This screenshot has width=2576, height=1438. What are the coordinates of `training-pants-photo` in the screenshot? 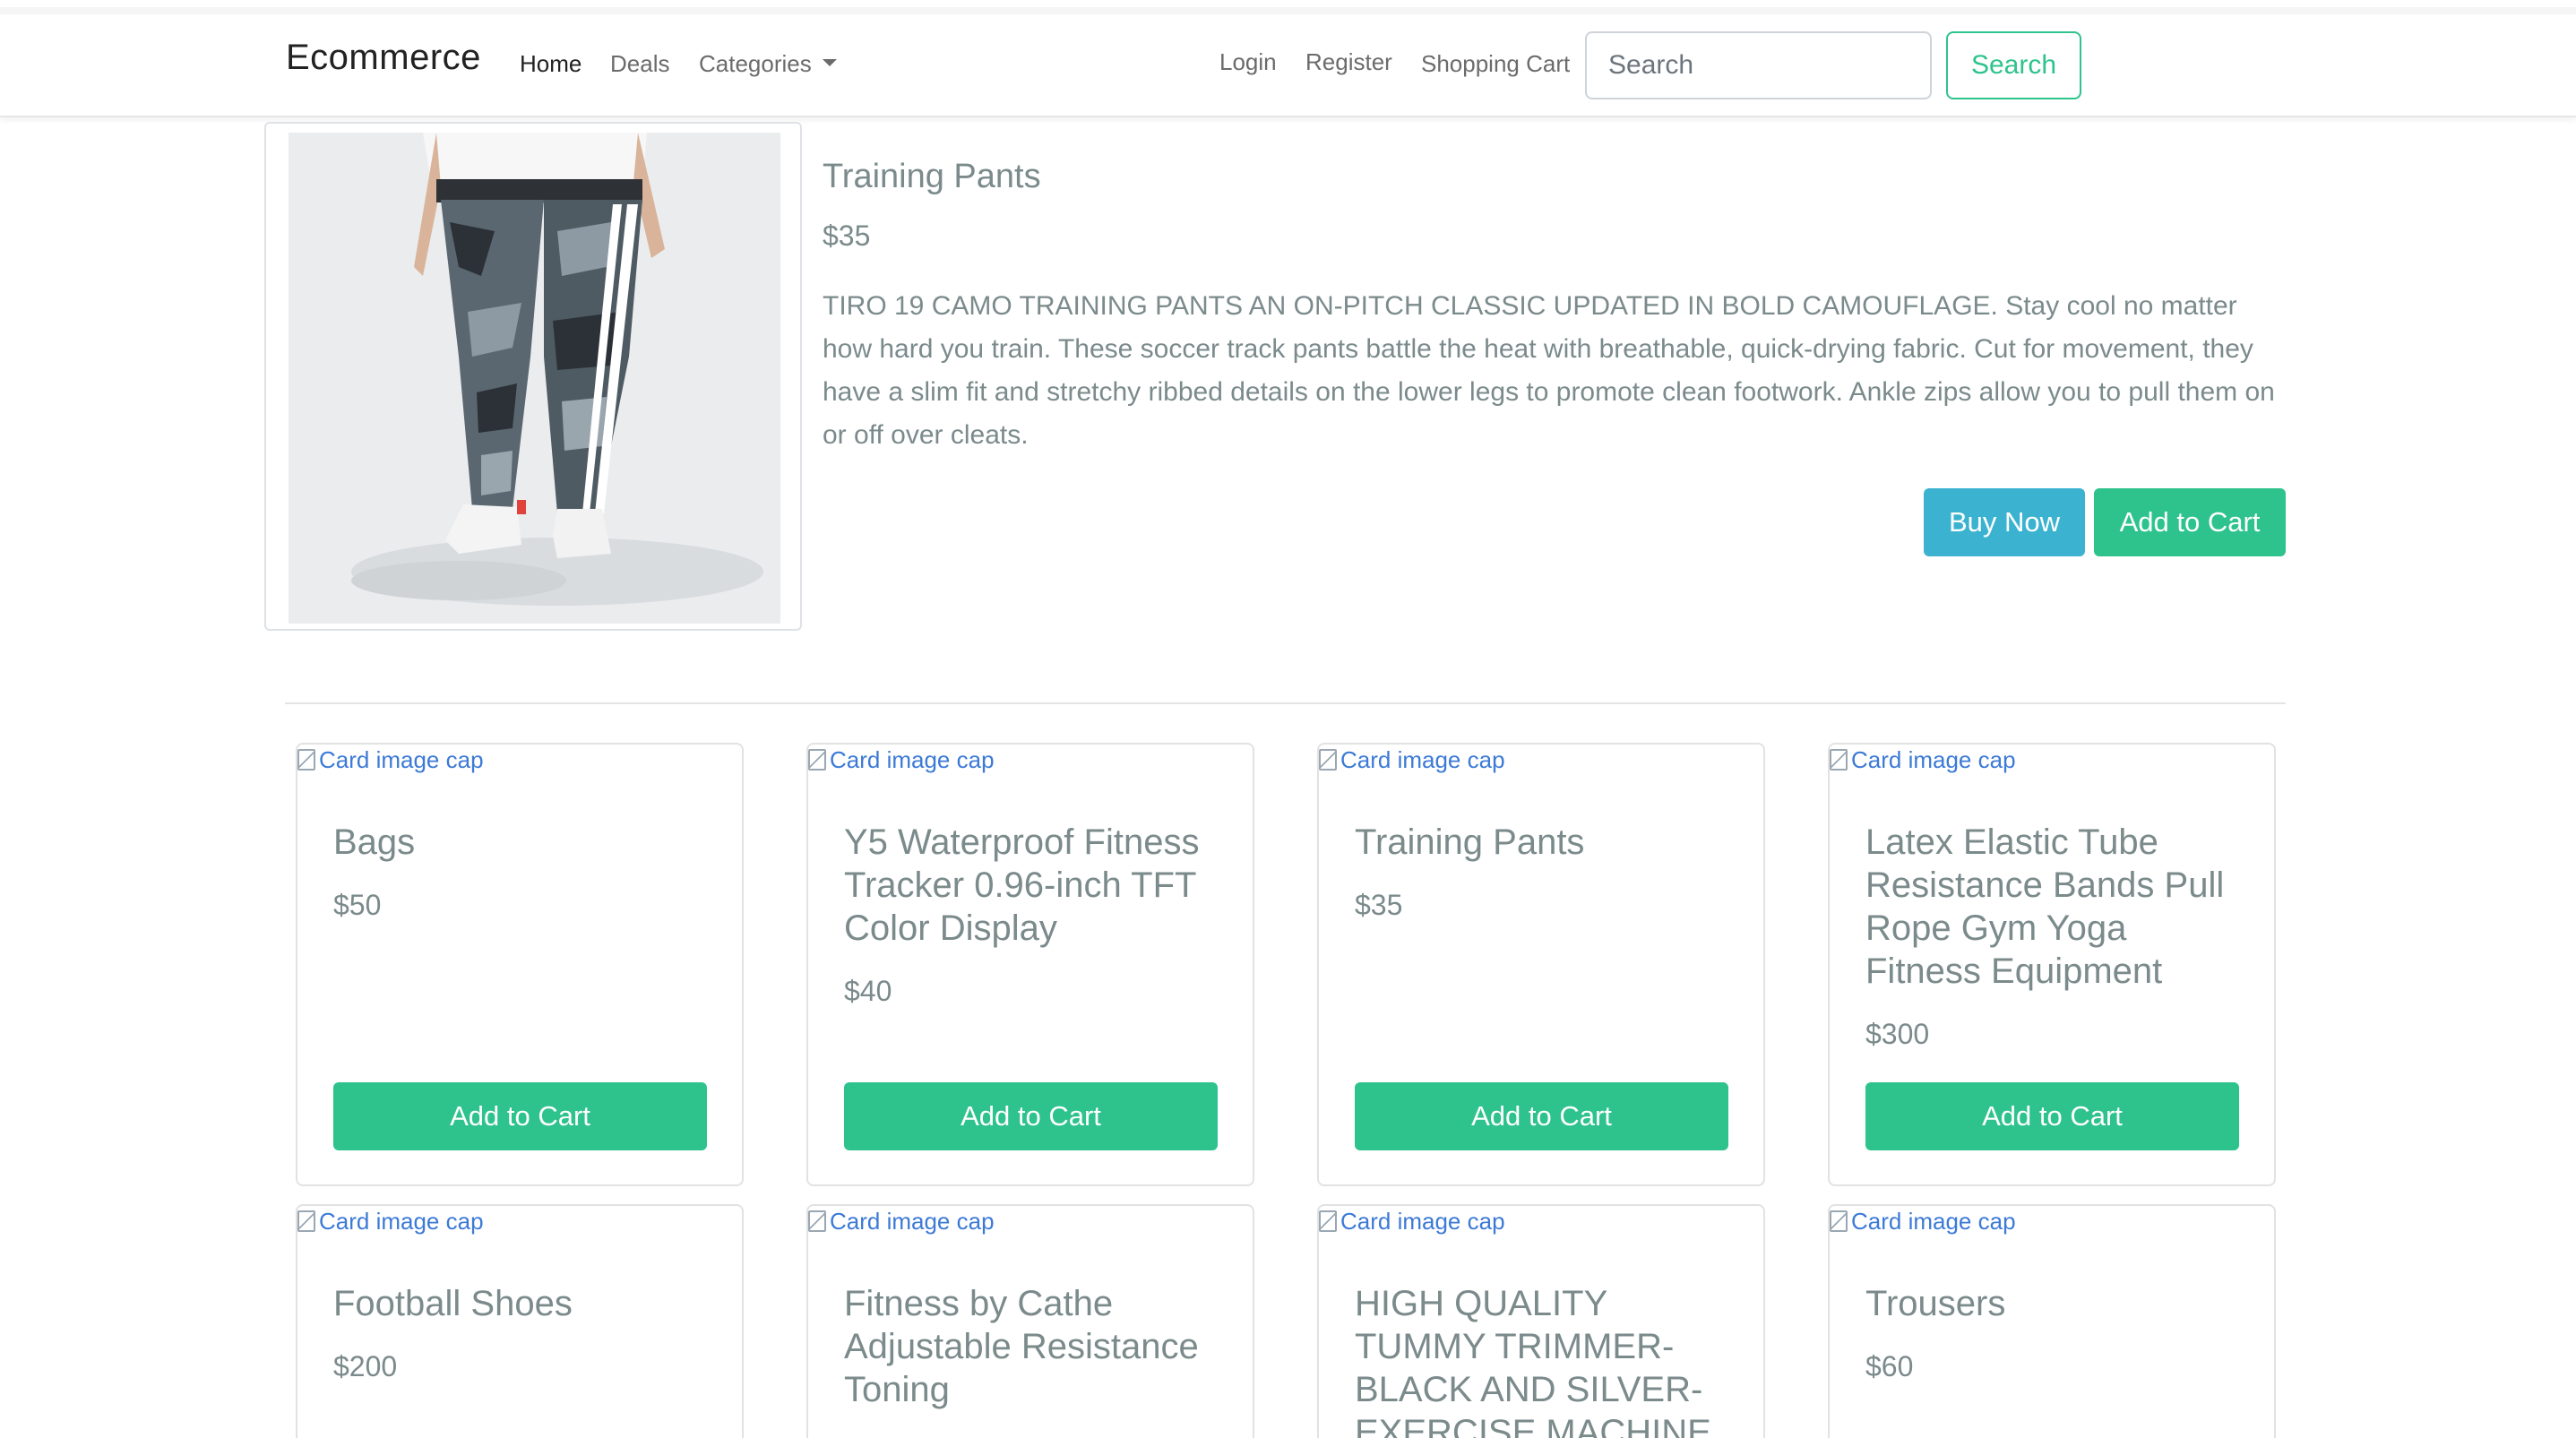 It's located at (534, 379).